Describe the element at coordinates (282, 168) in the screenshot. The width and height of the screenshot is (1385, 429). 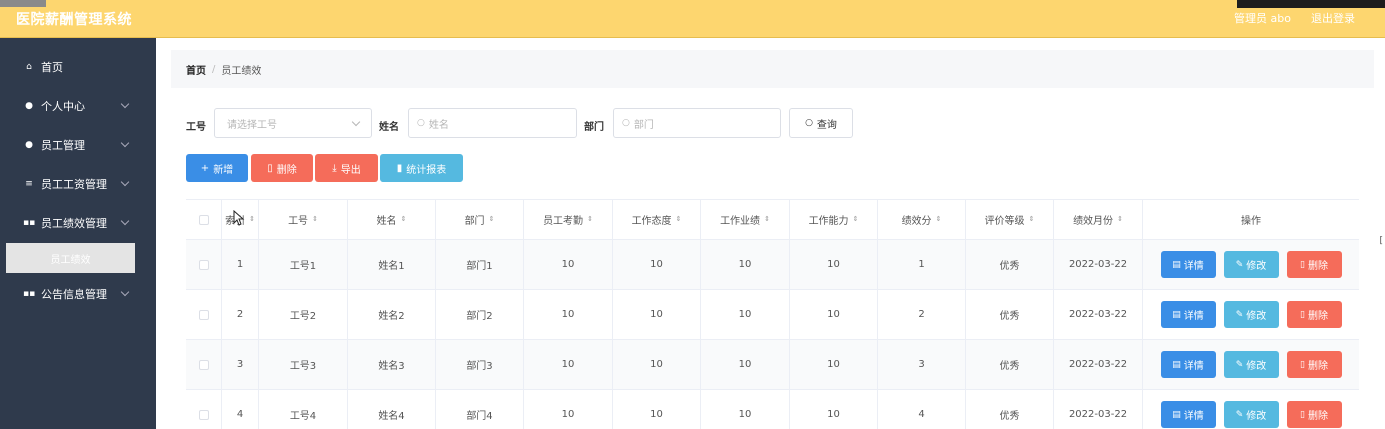
I see `delete-button: ▯ 删除` at that location.